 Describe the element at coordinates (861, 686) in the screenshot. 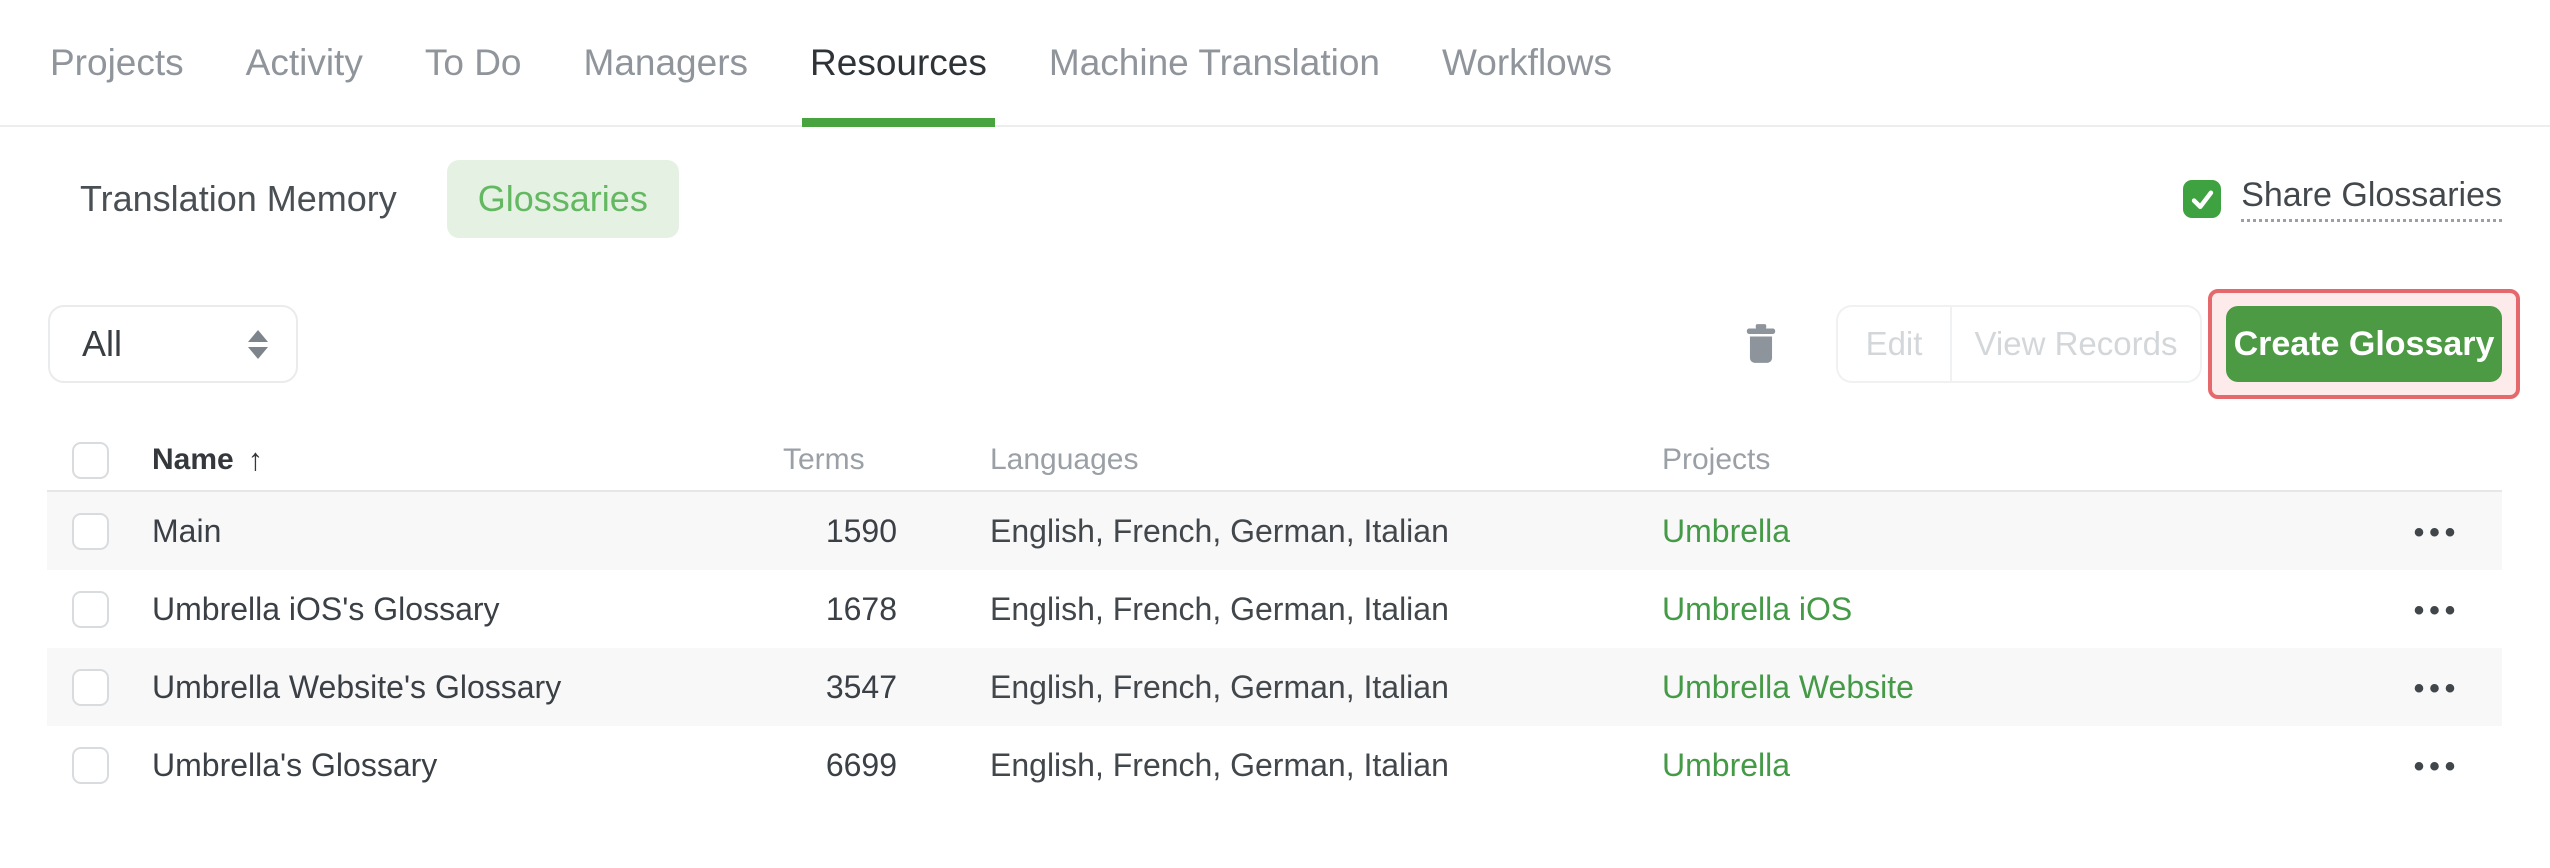

I see `glossary-terms-count: 3547` at that location.